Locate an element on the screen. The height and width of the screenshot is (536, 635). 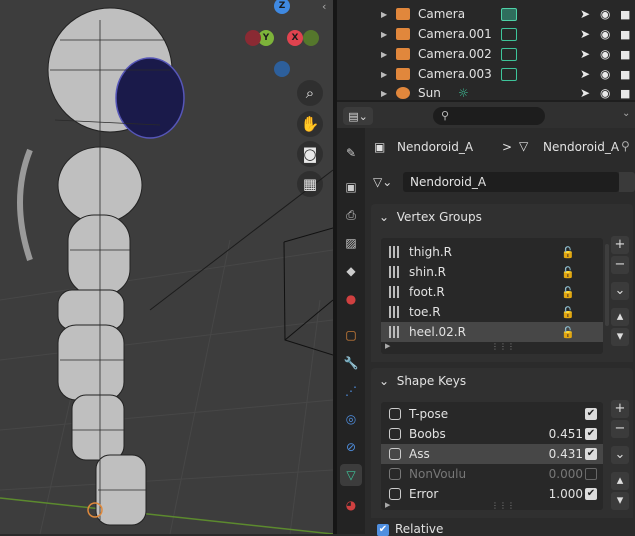
shape-key-value: 0.431 is located at coordinates (557, 454).